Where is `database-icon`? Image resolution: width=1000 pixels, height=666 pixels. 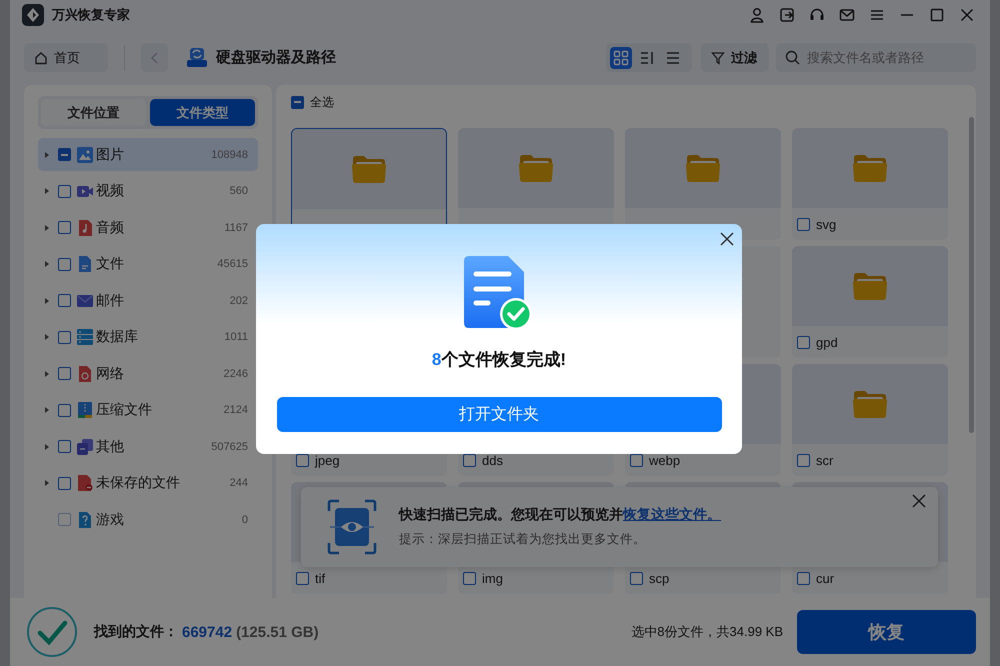 database-icon is located at coordinates (85, 337).